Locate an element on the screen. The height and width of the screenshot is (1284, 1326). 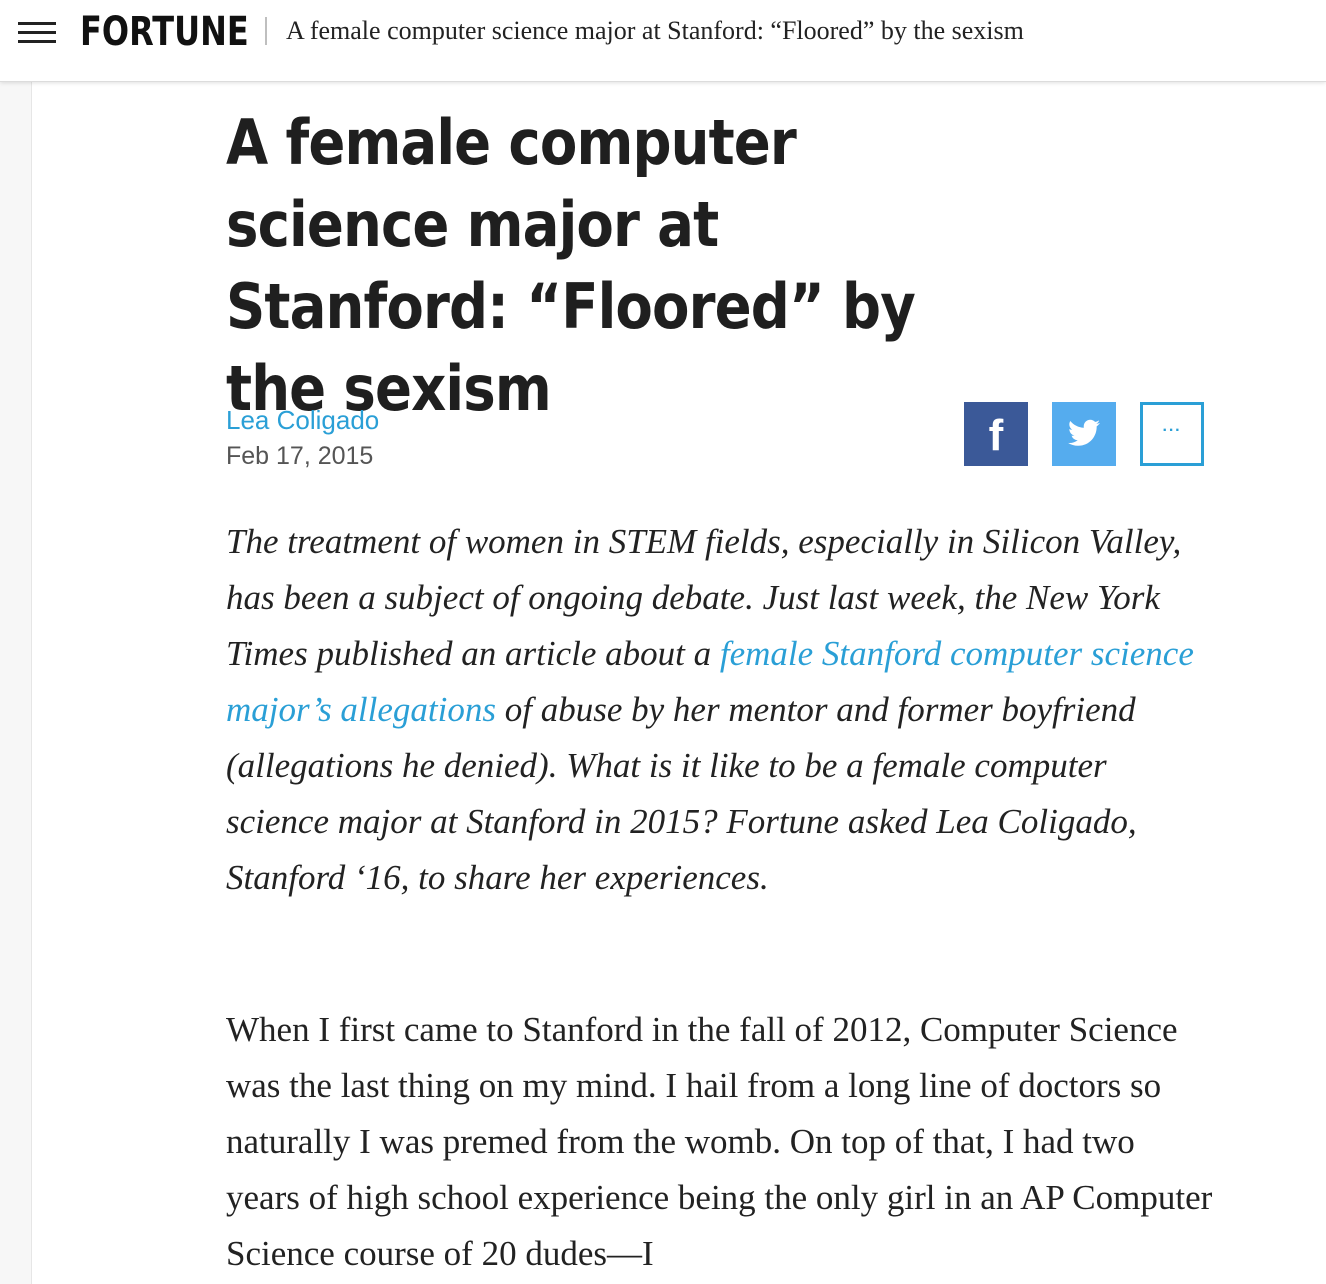
twitter-share-button is located at coordinates (1084, 434).